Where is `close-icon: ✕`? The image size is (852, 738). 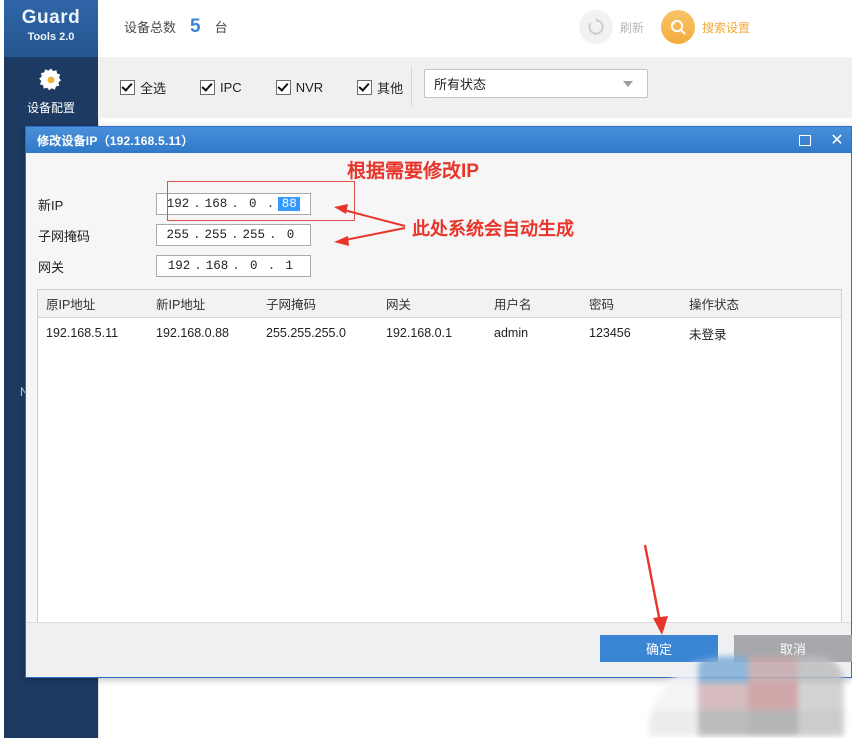 close-icon: ✕ is located at coordinates (837, 140).